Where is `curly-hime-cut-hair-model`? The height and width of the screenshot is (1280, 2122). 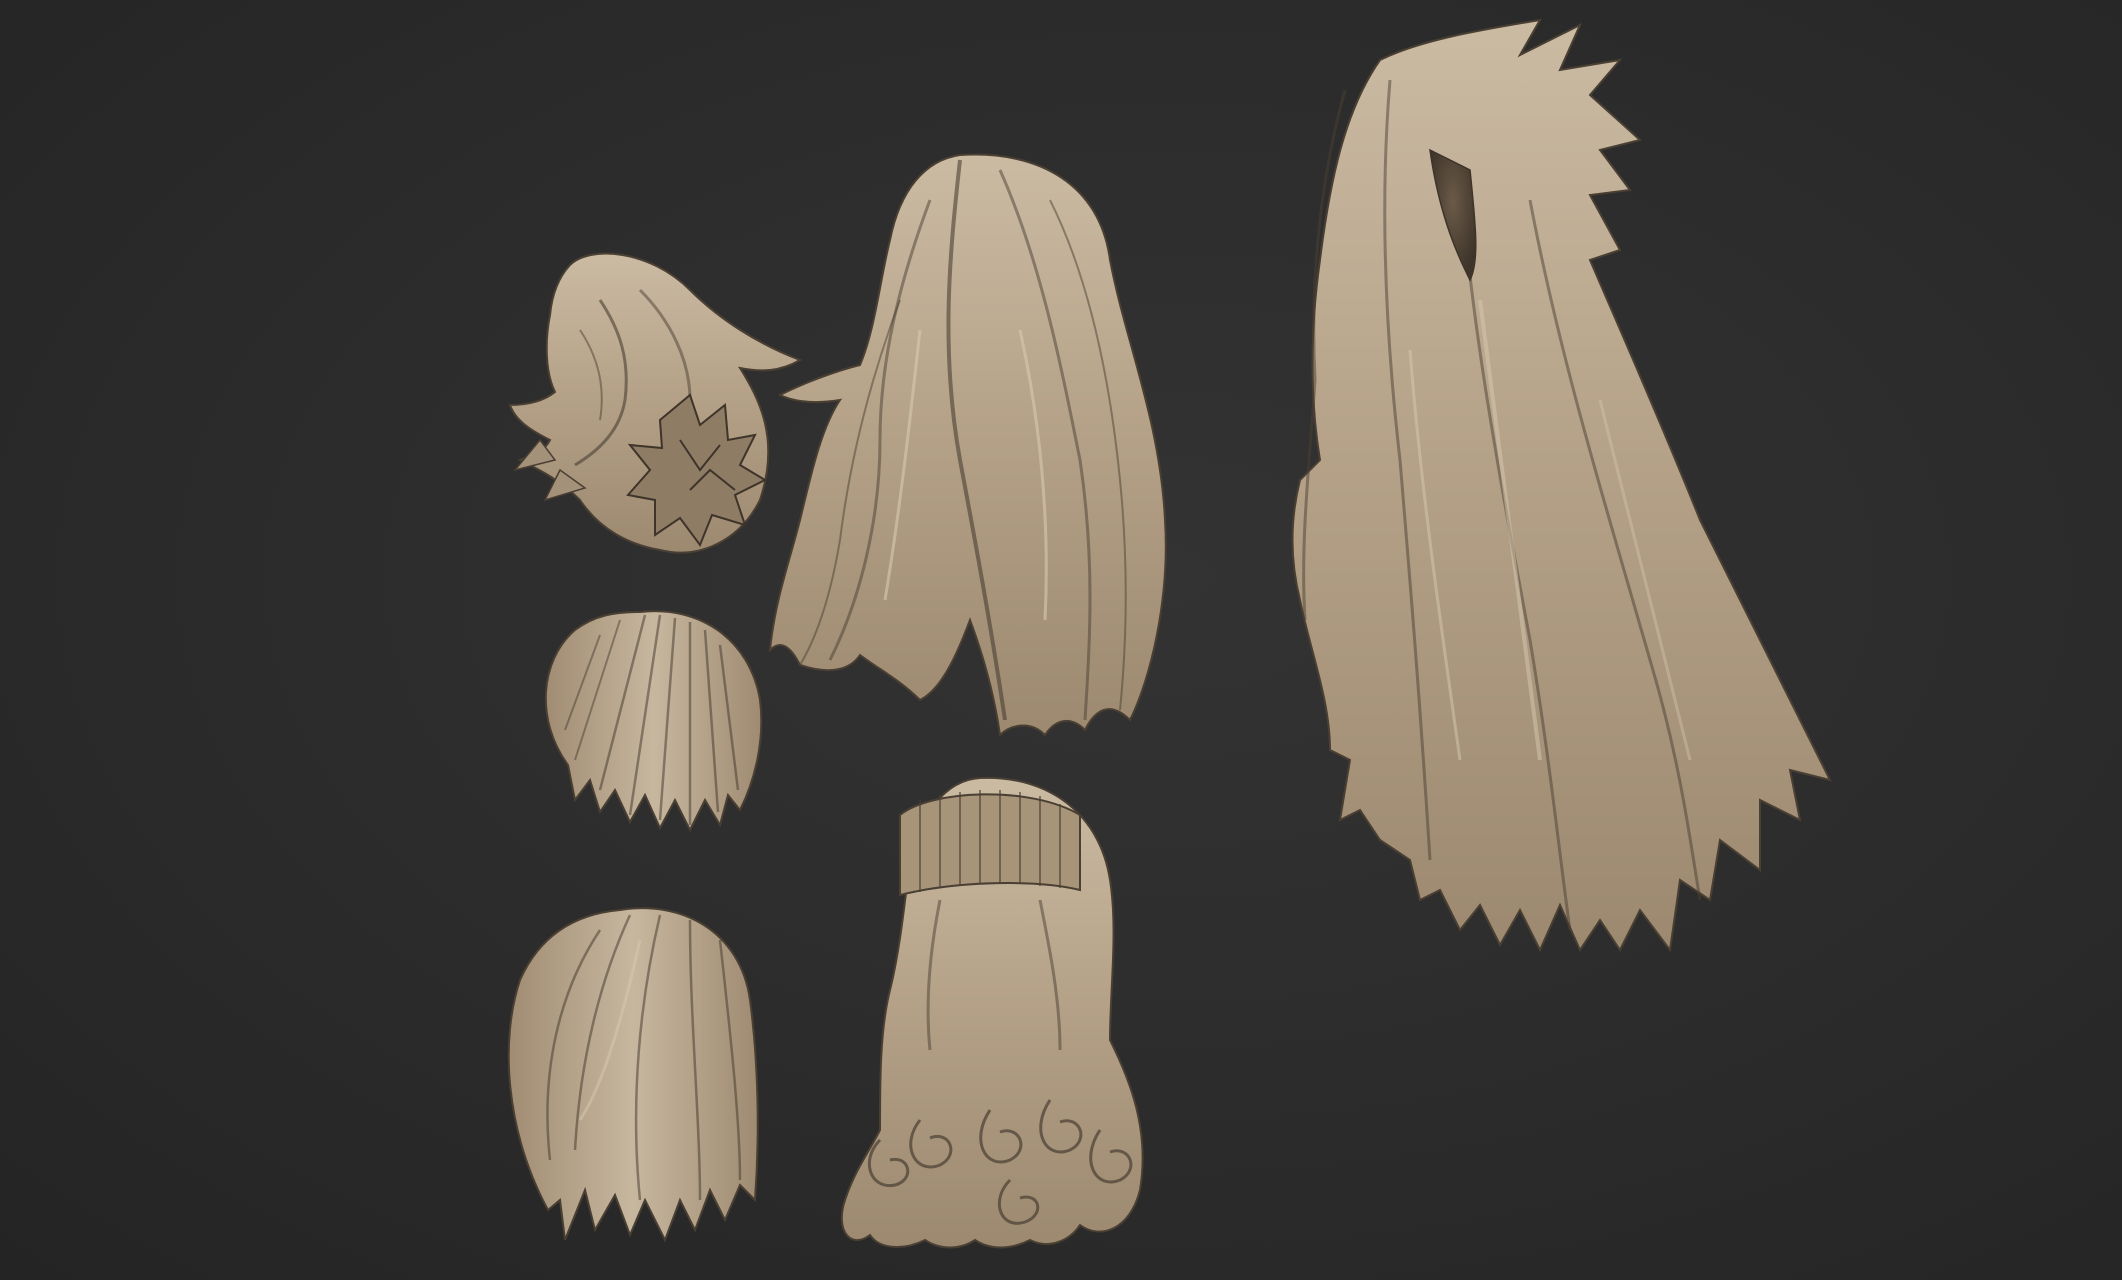
curly-hime-cut-hair-model is located at coordinates (992, 1012).